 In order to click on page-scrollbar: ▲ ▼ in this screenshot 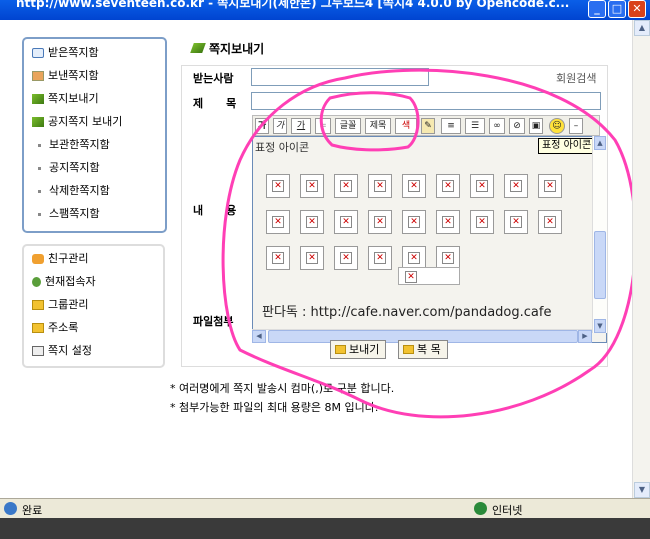, I will do `click(641, 259)`.